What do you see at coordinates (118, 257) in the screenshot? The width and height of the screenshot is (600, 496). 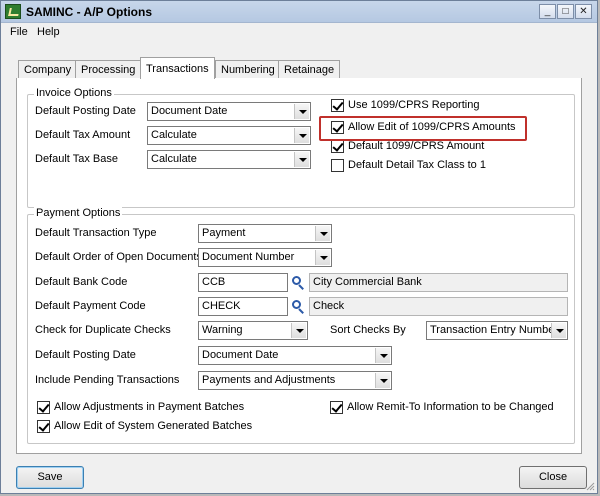 I see `default-order-open-docs-label: Default Order of Open Documents` at bounding box center [118, 257].